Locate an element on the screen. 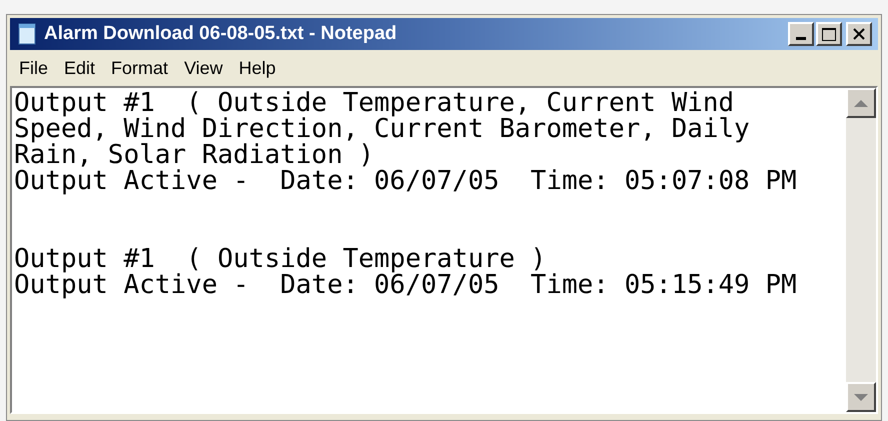  window-title: Alarm Download 06-08-05.txt - Notepad is located at coordinates (220, 34).